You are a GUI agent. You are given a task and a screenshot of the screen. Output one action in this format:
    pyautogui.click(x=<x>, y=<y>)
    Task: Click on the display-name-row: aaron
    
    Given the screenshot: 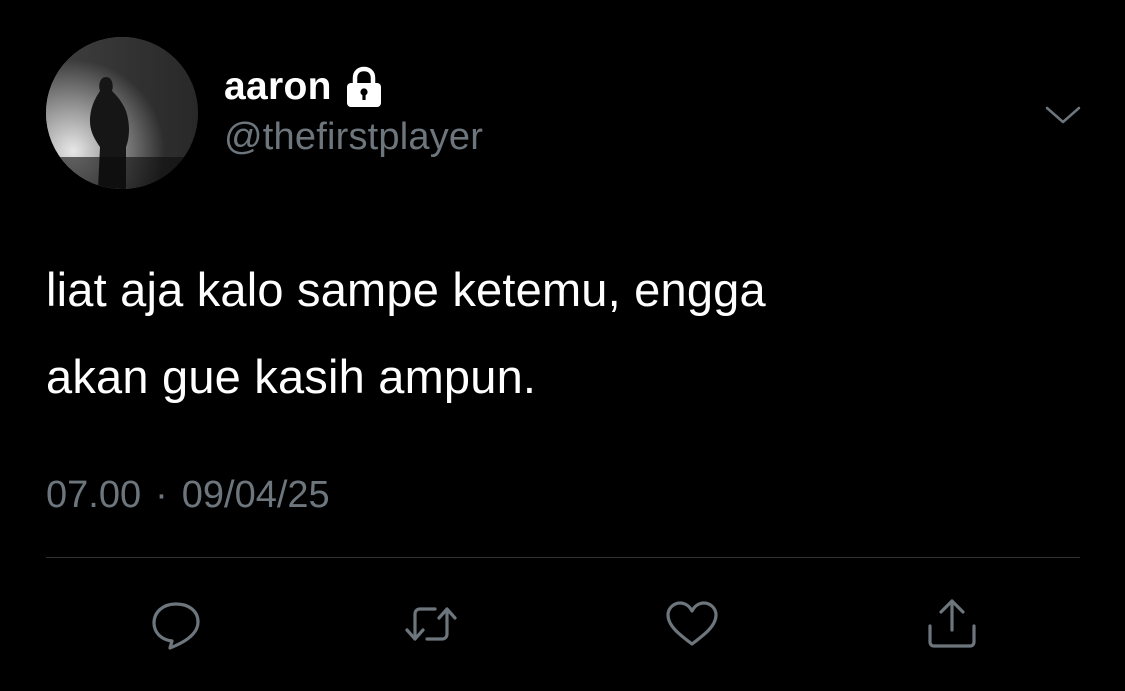 What is the action you would take?
    pyautogui.click(x=304, y=87)
    